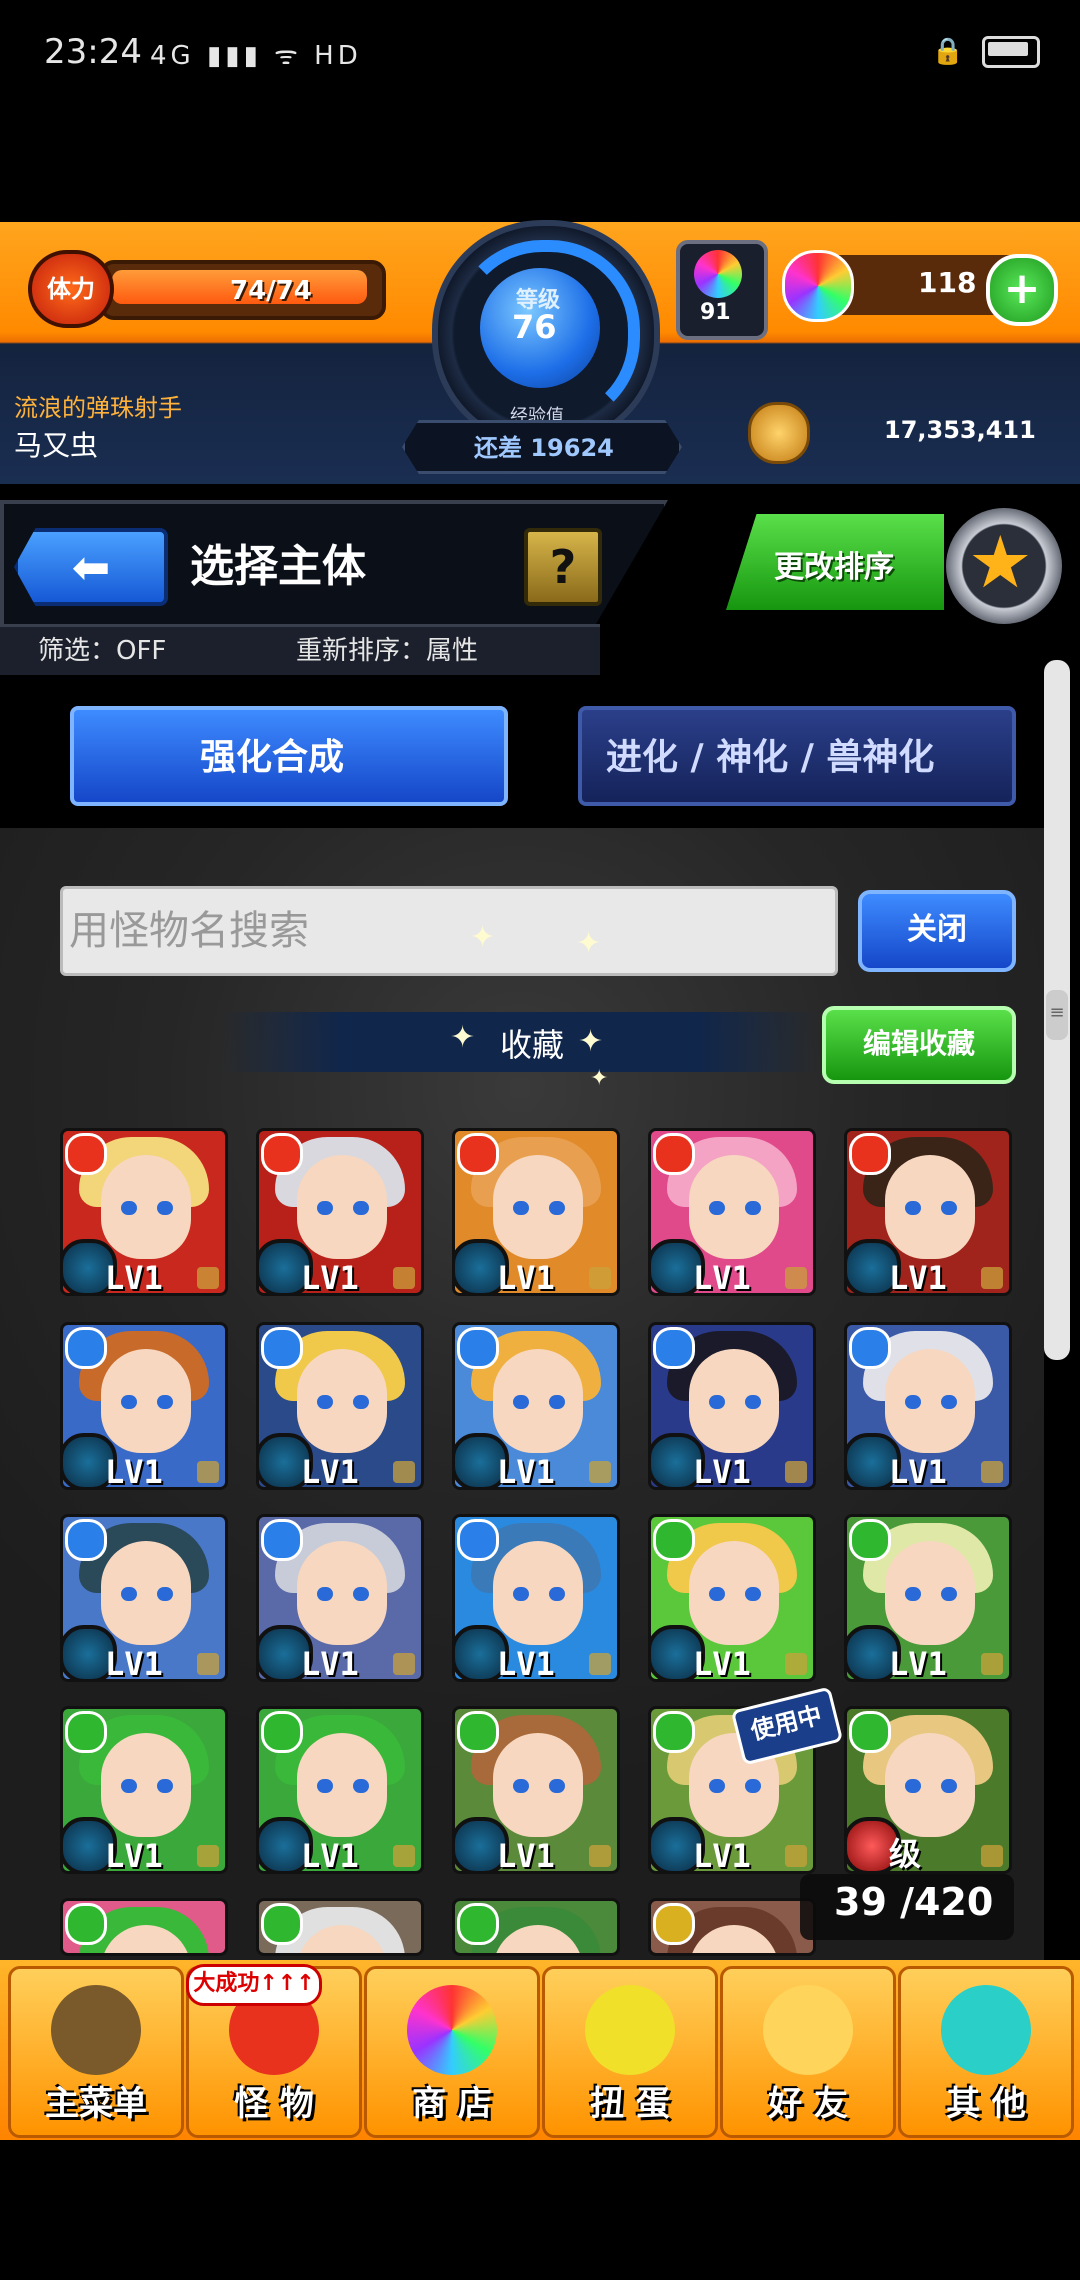 The width and height of the screenshot is (1080, 2280). I want to click on nav-label: 其 他, so click(986, 2104).